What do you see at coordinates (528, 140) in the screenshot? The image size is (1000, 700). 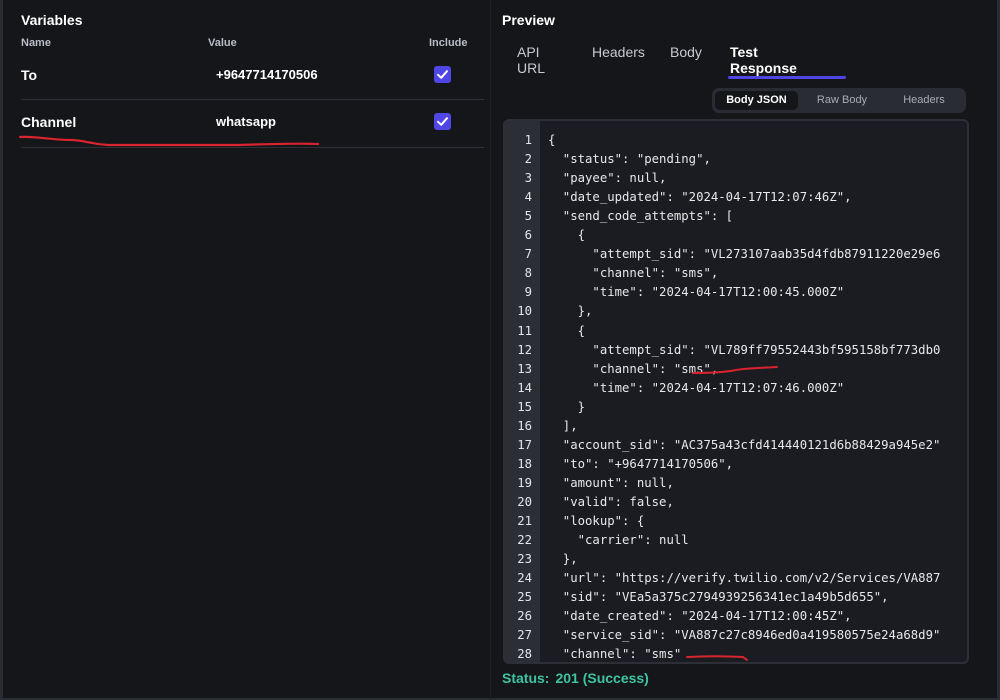 I see `line-number: 1` at bounding box center [528, 140].